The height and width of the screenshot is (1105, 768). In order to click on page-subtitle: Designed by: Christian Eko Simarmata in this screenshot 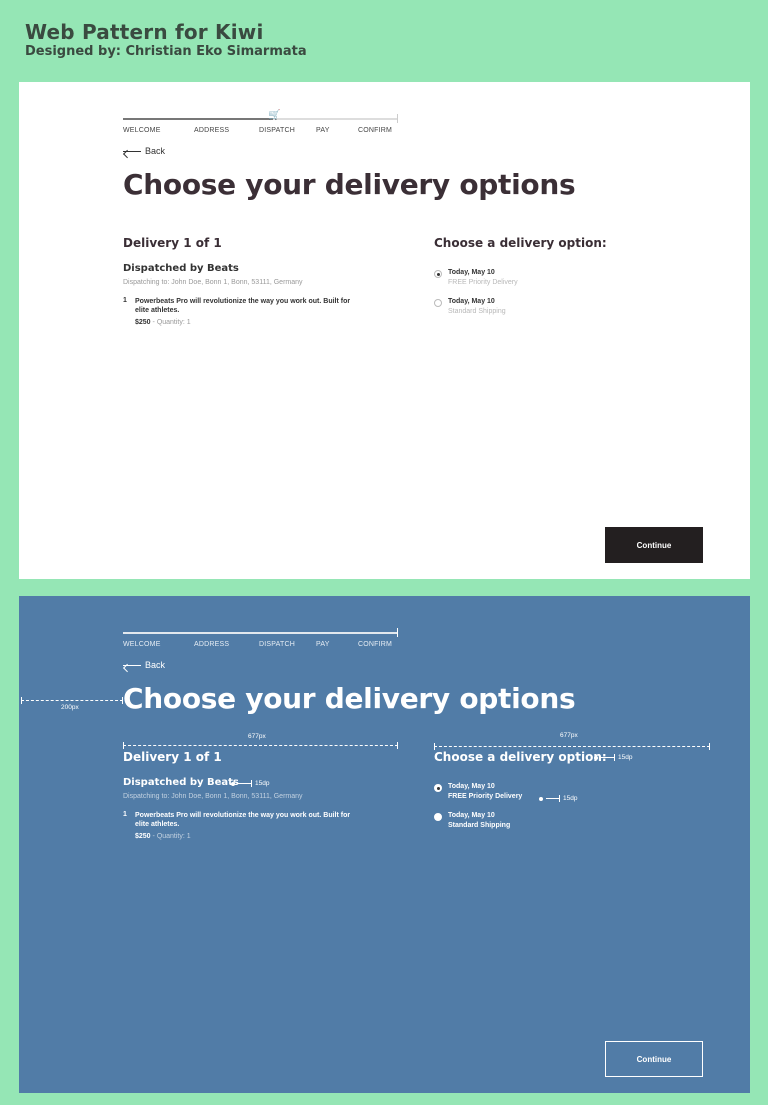, I will do `click(166, 51)`.